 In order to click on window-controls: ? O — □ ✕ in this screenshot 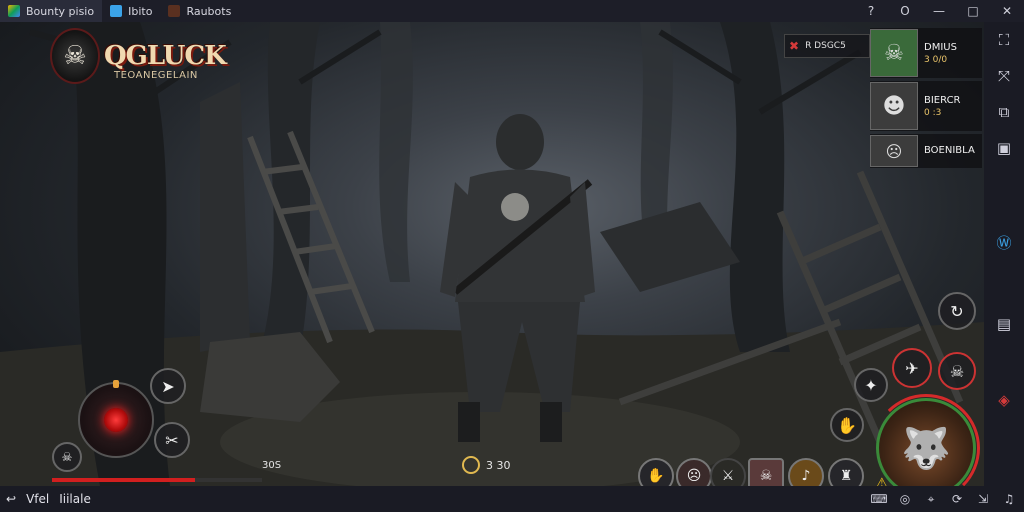, I will do `click(939, 11)`.